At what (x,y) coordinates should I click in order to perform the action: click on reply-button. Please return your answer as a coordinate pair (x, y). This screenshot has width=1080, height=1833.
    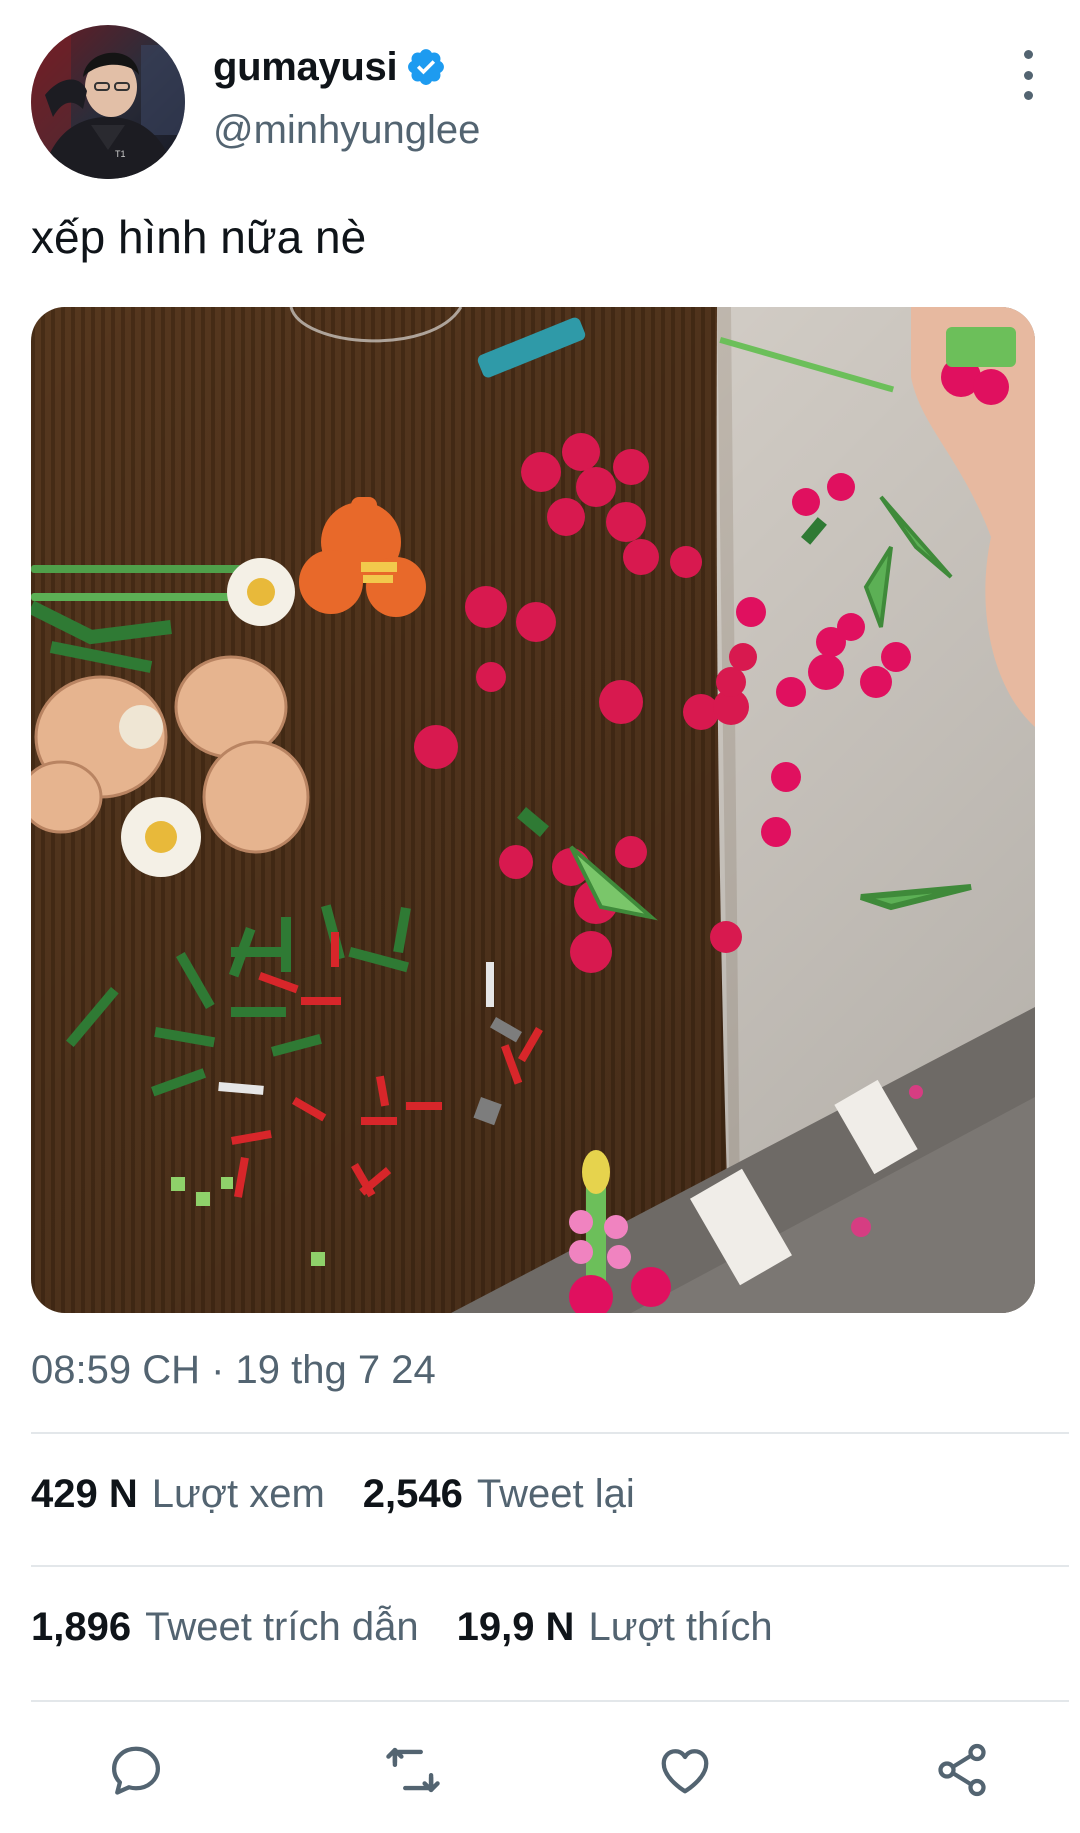
    Looking at the image, I should click on (136, 1770).